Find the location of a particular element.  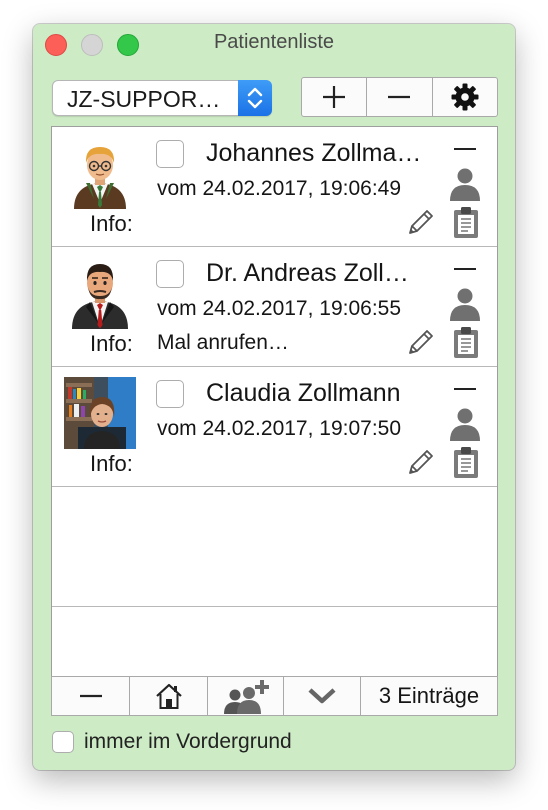

remove-patient-button is located at coordinates (398, 97).